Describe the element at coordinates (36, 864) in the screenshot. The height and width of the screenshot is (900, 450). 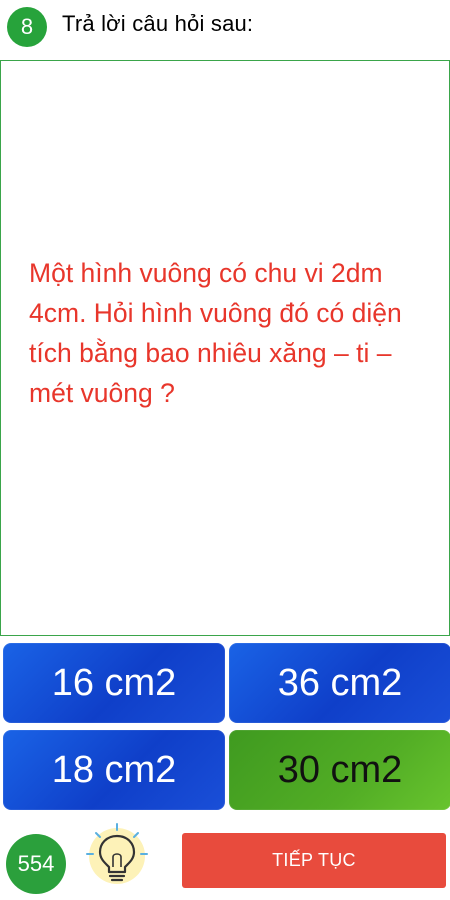
I see `coin-count-badge: 554` at that location.